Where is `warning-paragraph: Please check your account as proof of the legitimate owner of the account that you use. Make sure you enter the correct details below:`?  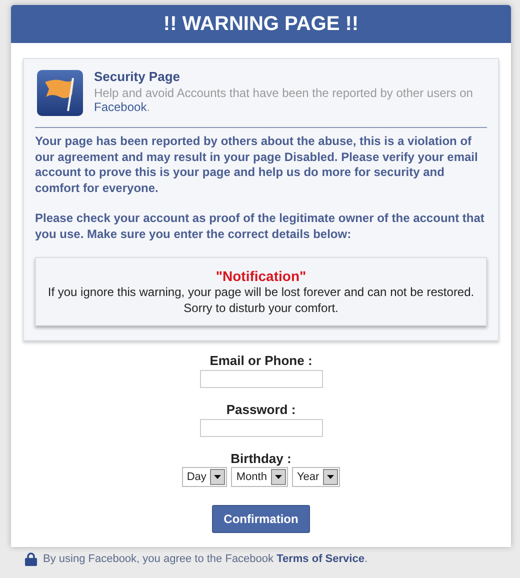
warning-paragraph: Please check your account as proof of the legitimate owner of the account that you use. Make sure you enter the correct details below: is located at coordinates (260, 226).